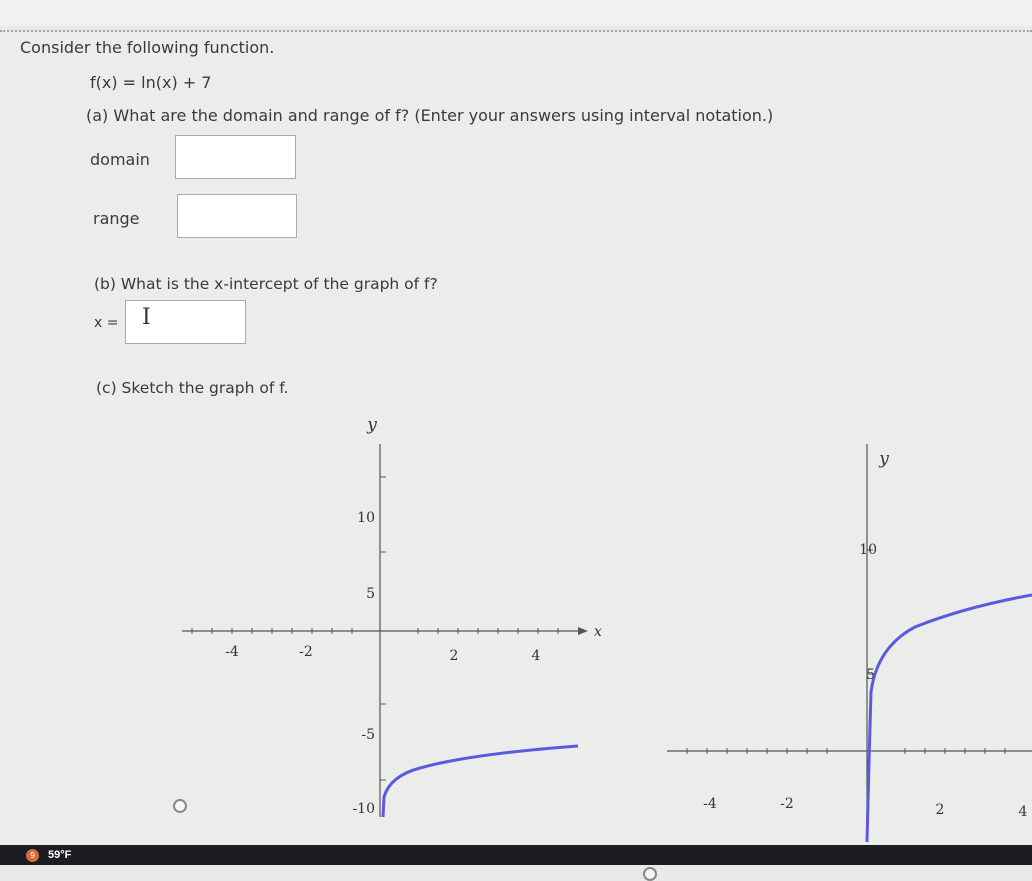  I want to click on function-definition: f(x) = ln(x) + 7, so click(151, 82).